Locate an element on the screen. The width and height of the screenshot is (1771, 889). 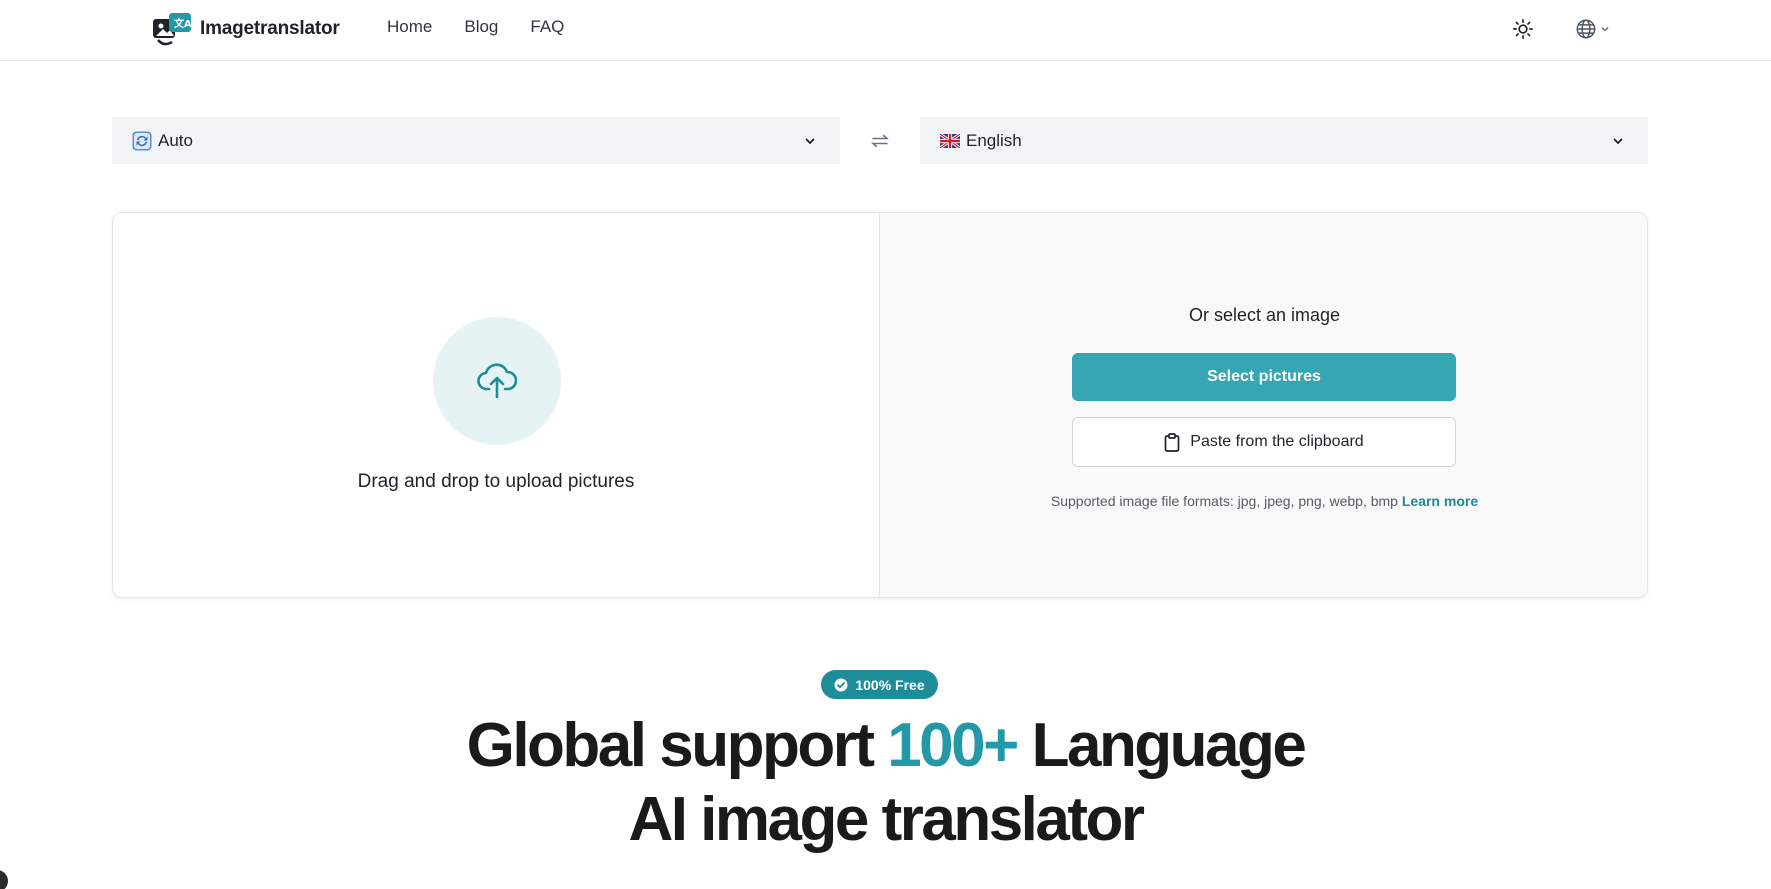
hero-title-line-1: Global support 100+ Language is located at coordinates (885, 745).